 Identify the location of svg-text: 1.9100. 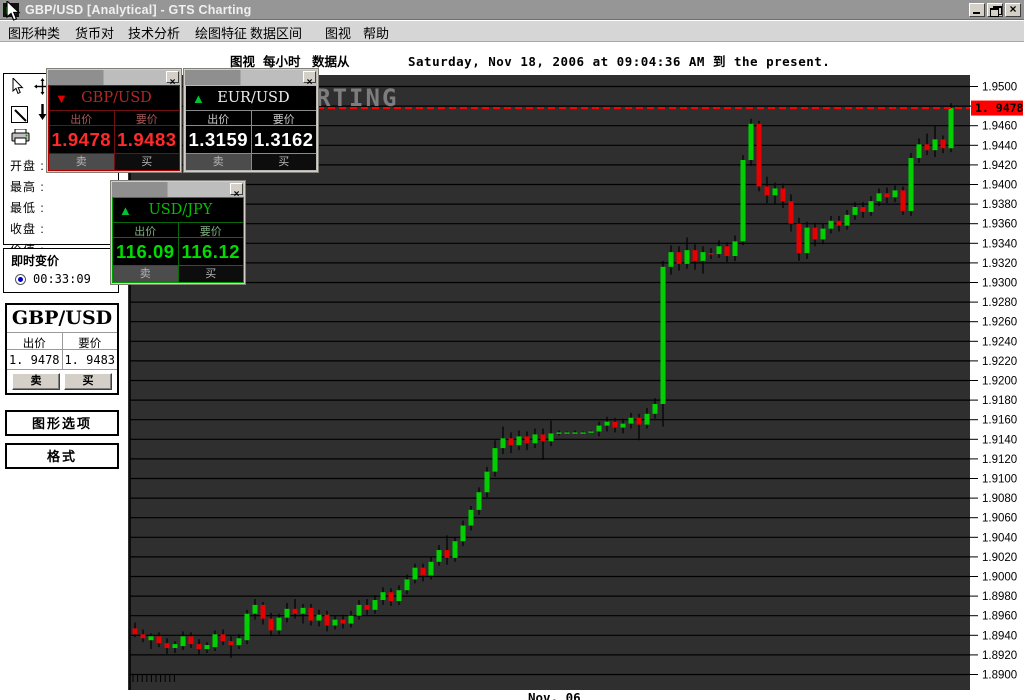
(999, 480).